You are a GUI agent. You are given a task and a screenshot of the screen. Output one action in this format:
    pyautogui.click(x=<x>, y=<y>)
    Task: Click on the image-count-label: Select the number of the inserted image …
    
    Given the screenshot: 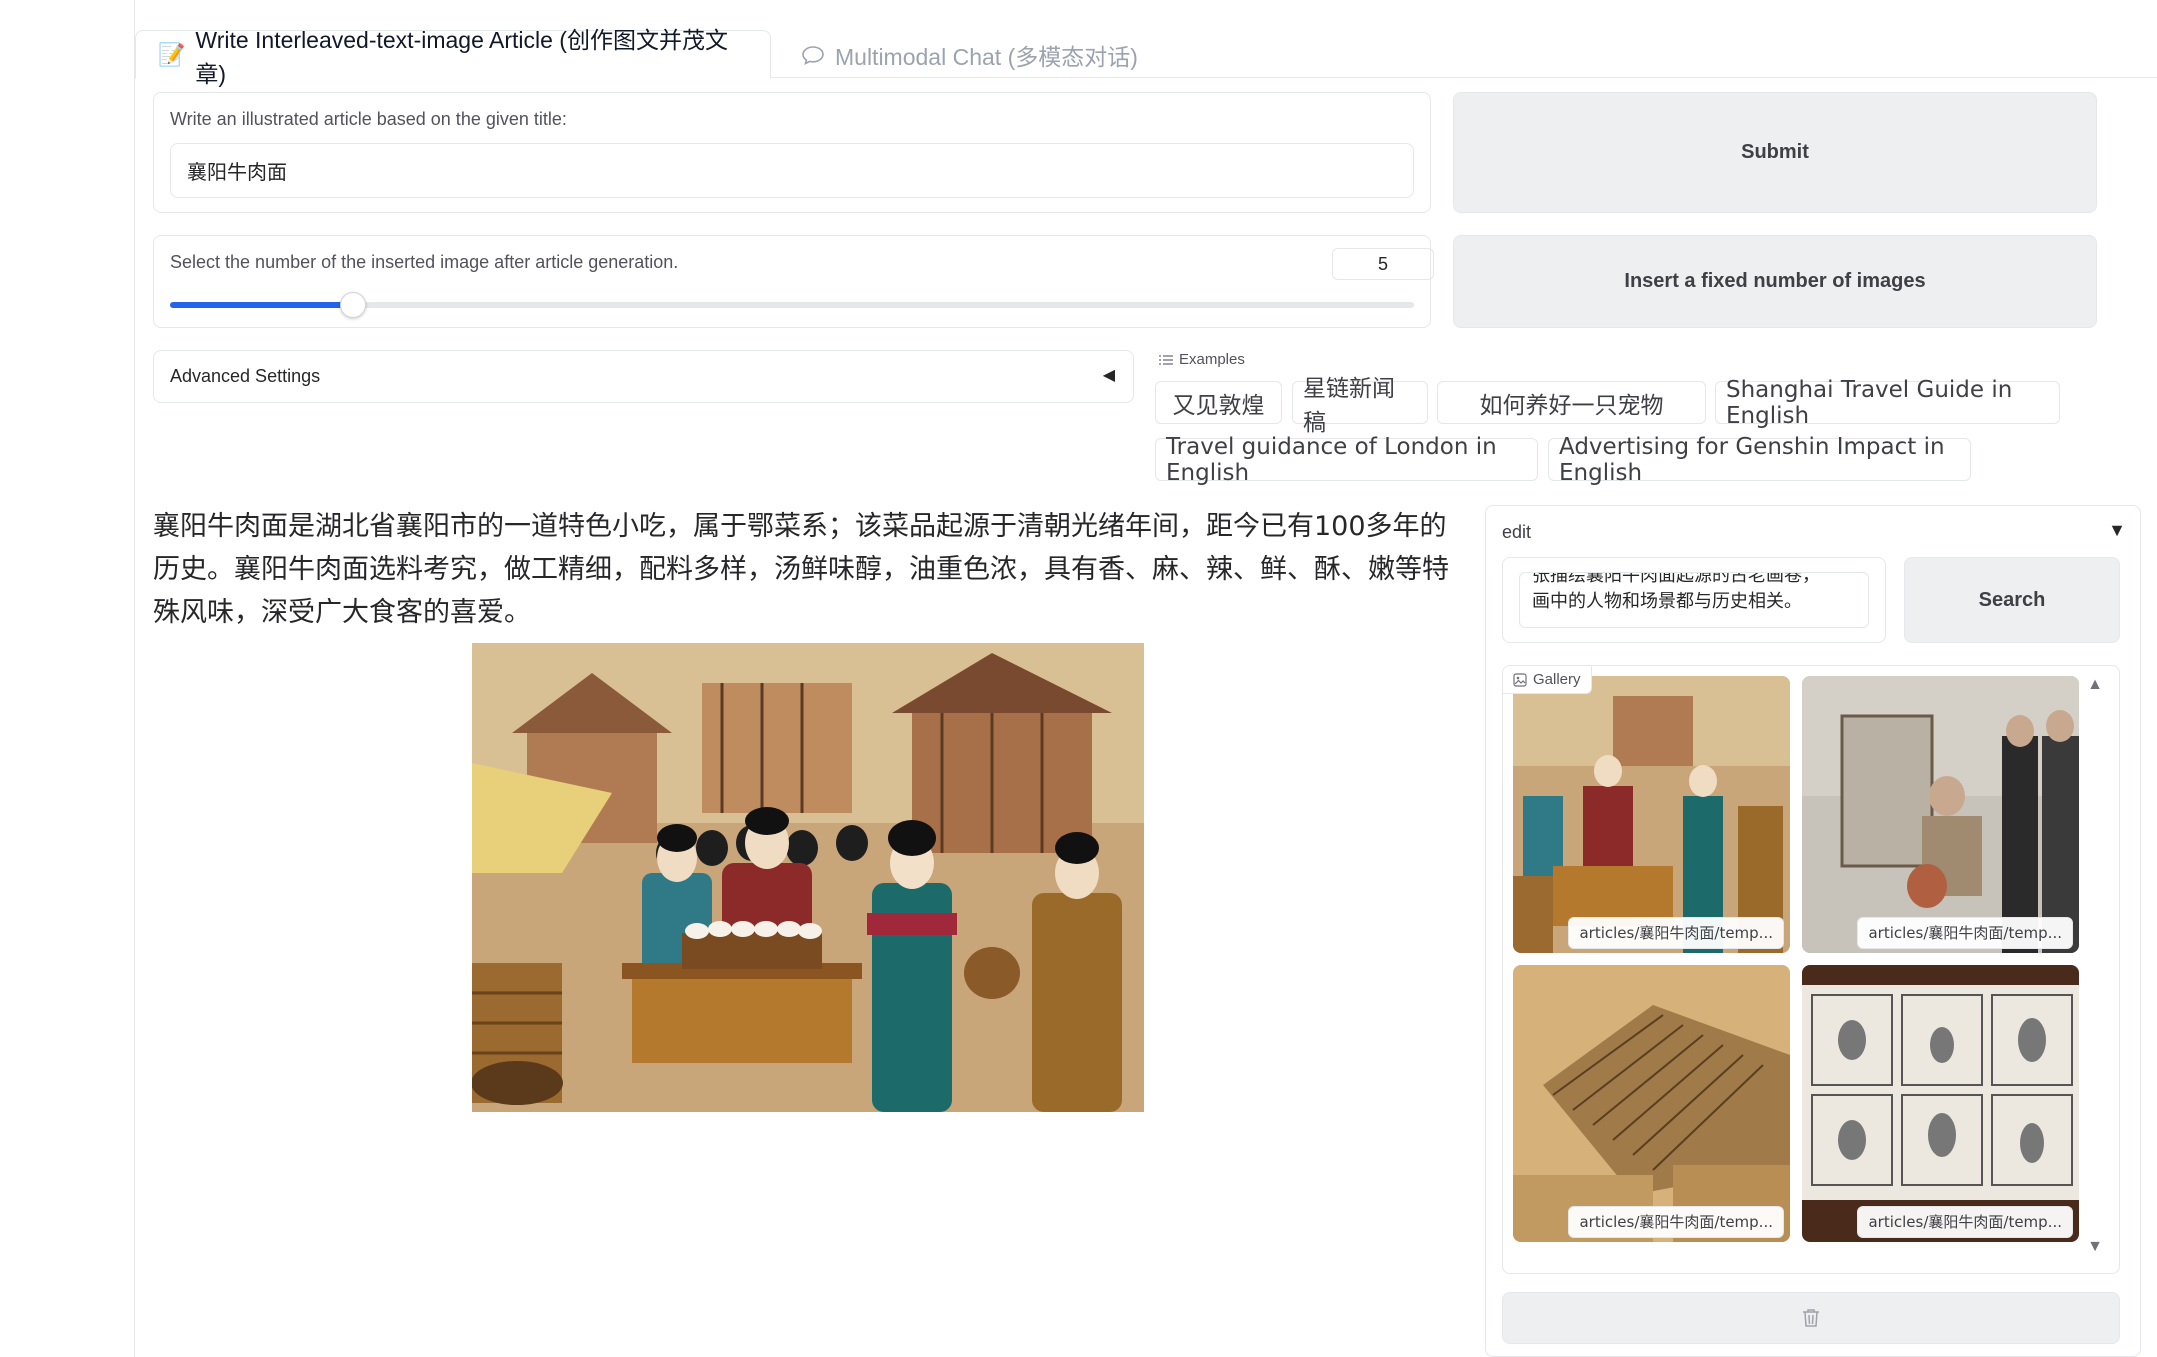 What is the action you would take?
    pyautogui.click(x=424, y=262)
    